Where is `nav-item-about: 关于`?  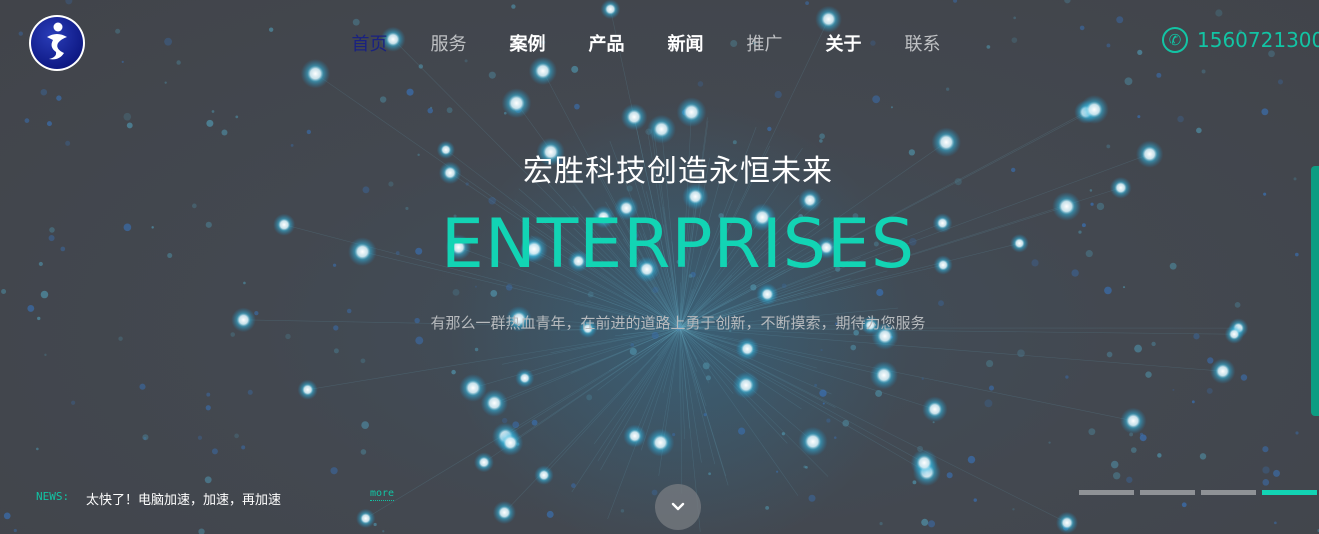 nav-item-about: 关于 is located at coordinates (843, 45).